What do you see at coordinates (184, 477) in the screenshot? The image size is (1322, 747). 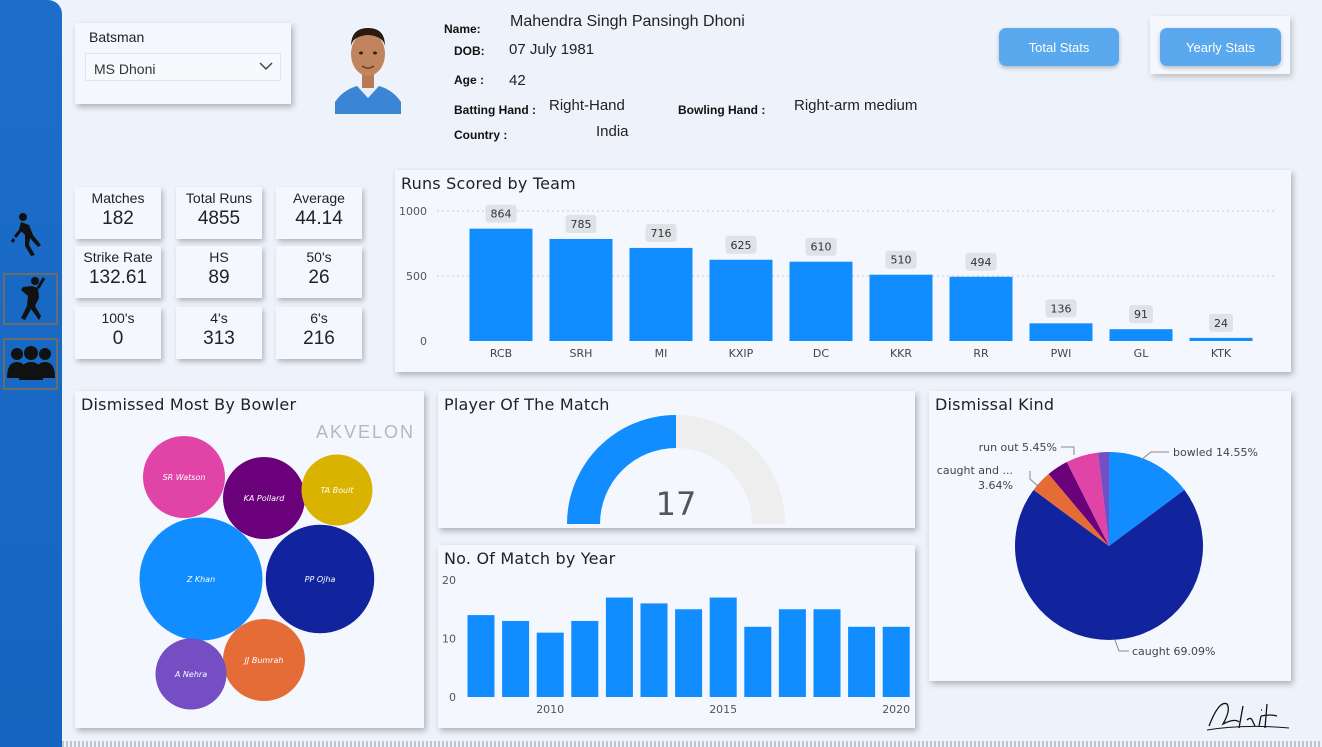 I see `bubble-label: SR Watson` at bounding box center [184, 477].